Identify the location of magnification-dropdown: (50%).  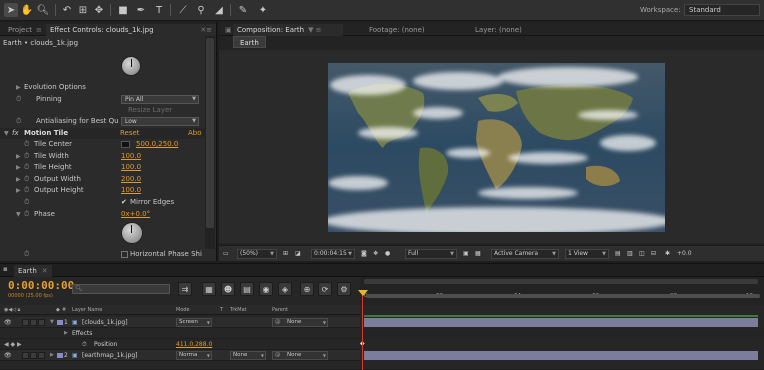
(257, 254).